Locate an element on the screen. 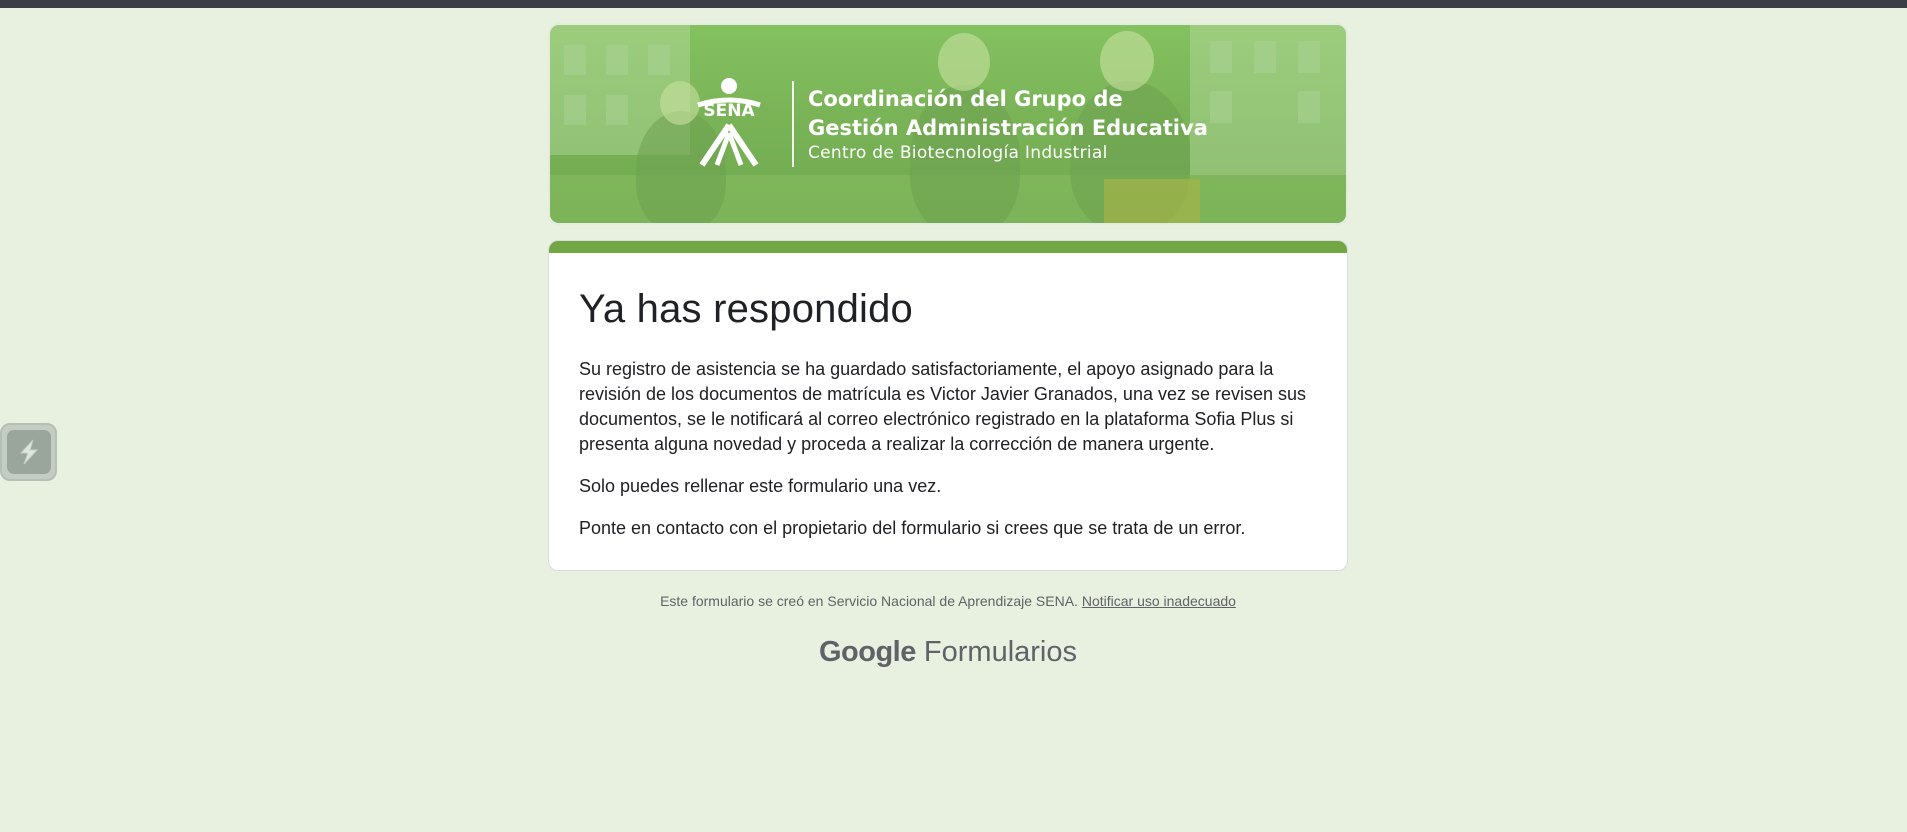 This screenshot has width=1907, height=832. floating-extension-button is located at coordinates (28, 452).